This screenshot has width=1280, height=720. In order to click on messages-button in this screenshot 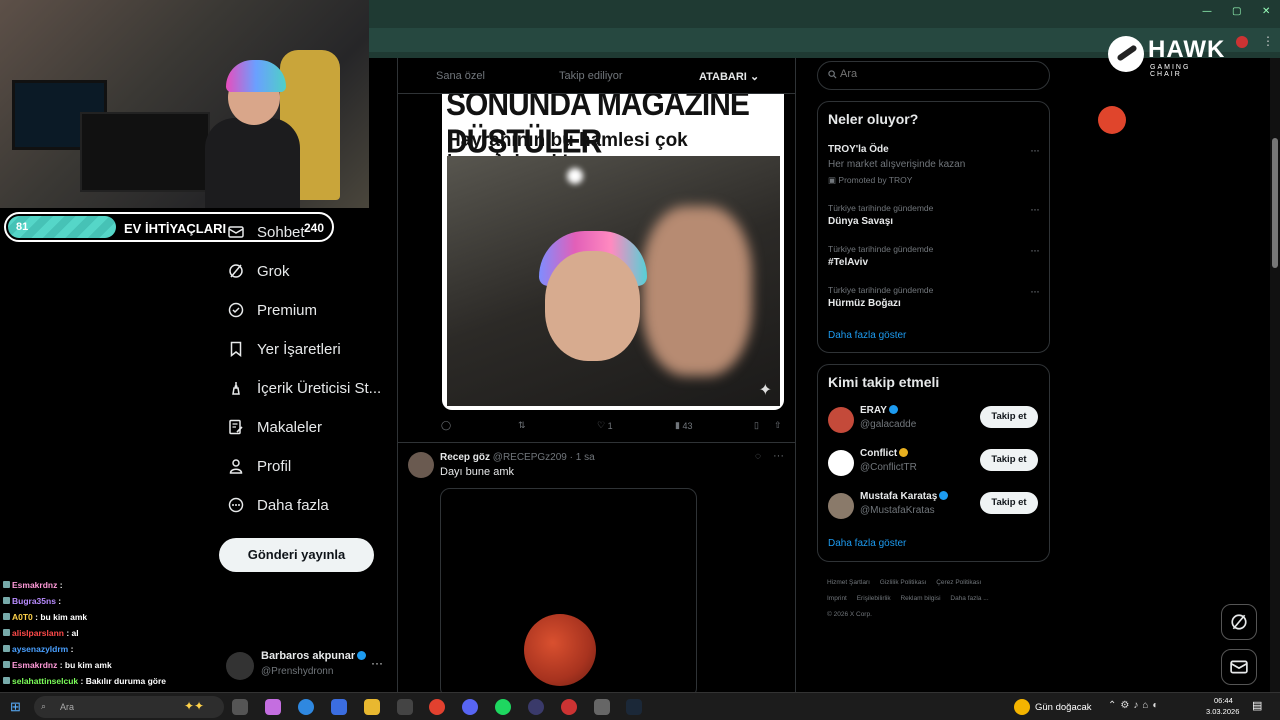, I will do `click(1239, 667)`.